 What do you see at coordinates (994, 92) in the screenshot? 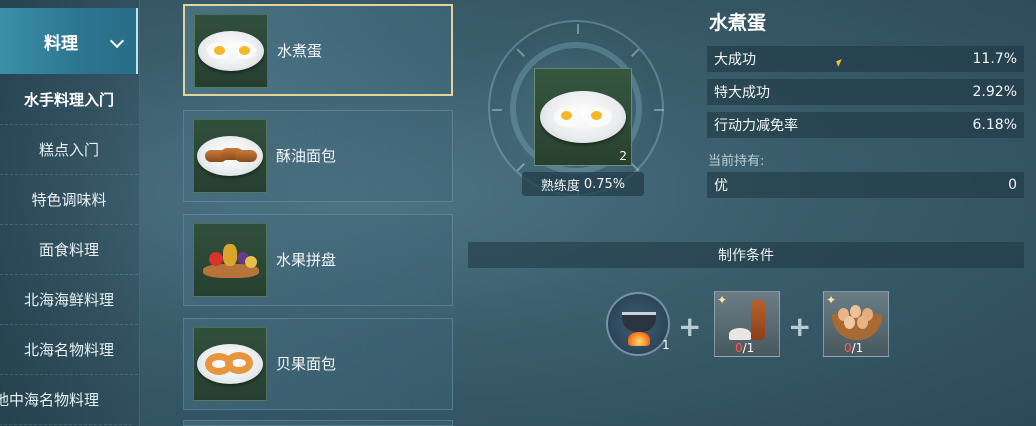
I see `stat-value: 2.92%` at bounding box center [994, 92].